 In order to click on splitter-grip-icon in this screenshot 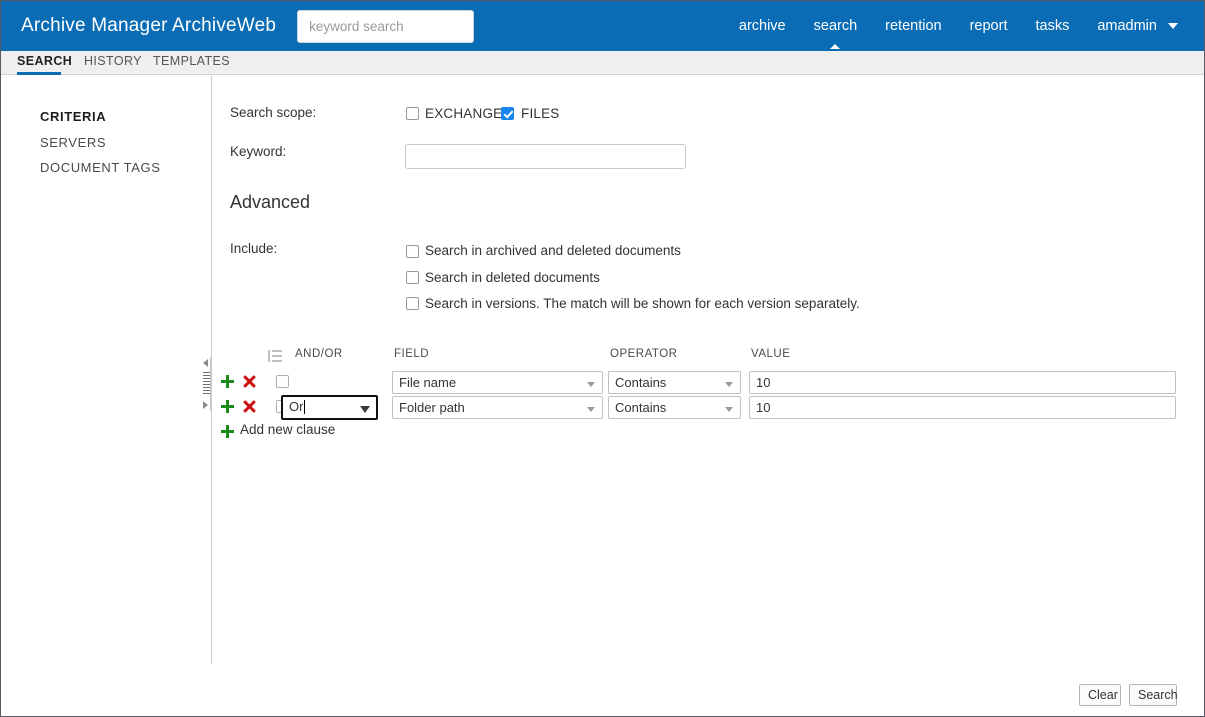, I will do `click(206, 384)`.